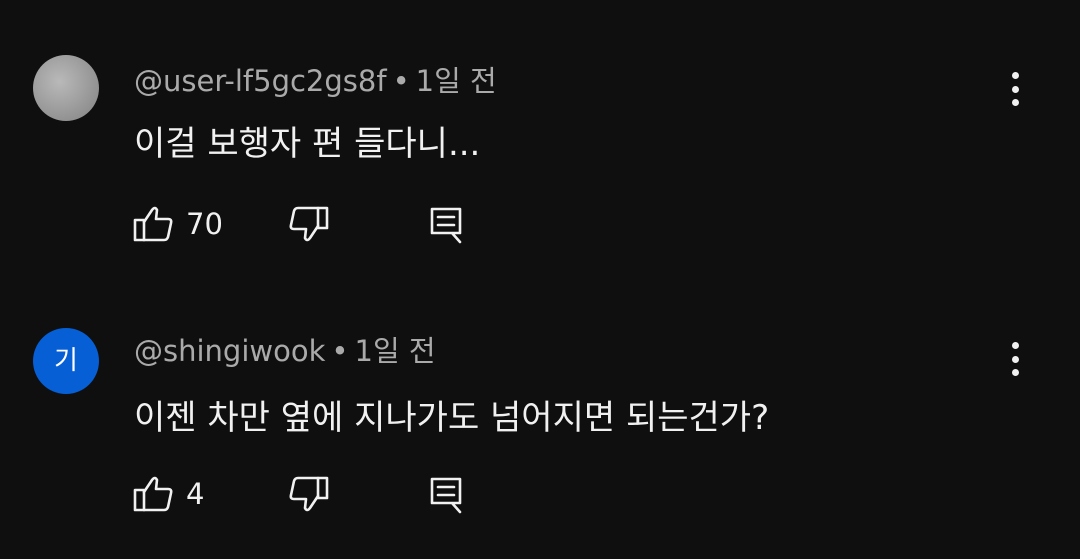 This screenshot has width=1080, height=559. I want to click on like-button: 4, so click(168, 494).